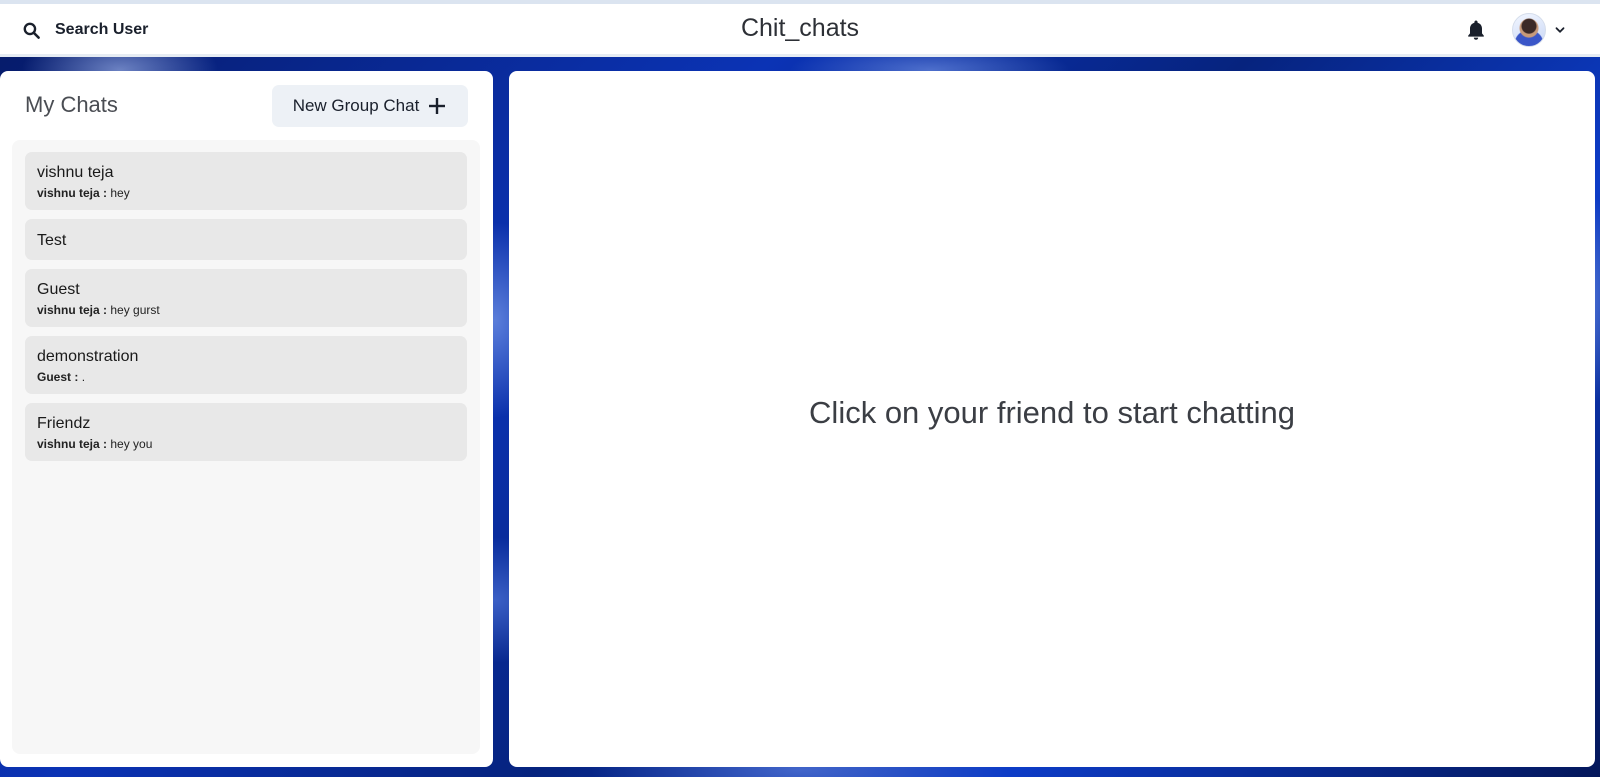 Image resolution: width=1600 pixels, height=777 pixels. Describe the element at coordinates (131, 444) in the screenshot. I see `latest-message-text: hey you` at that location.